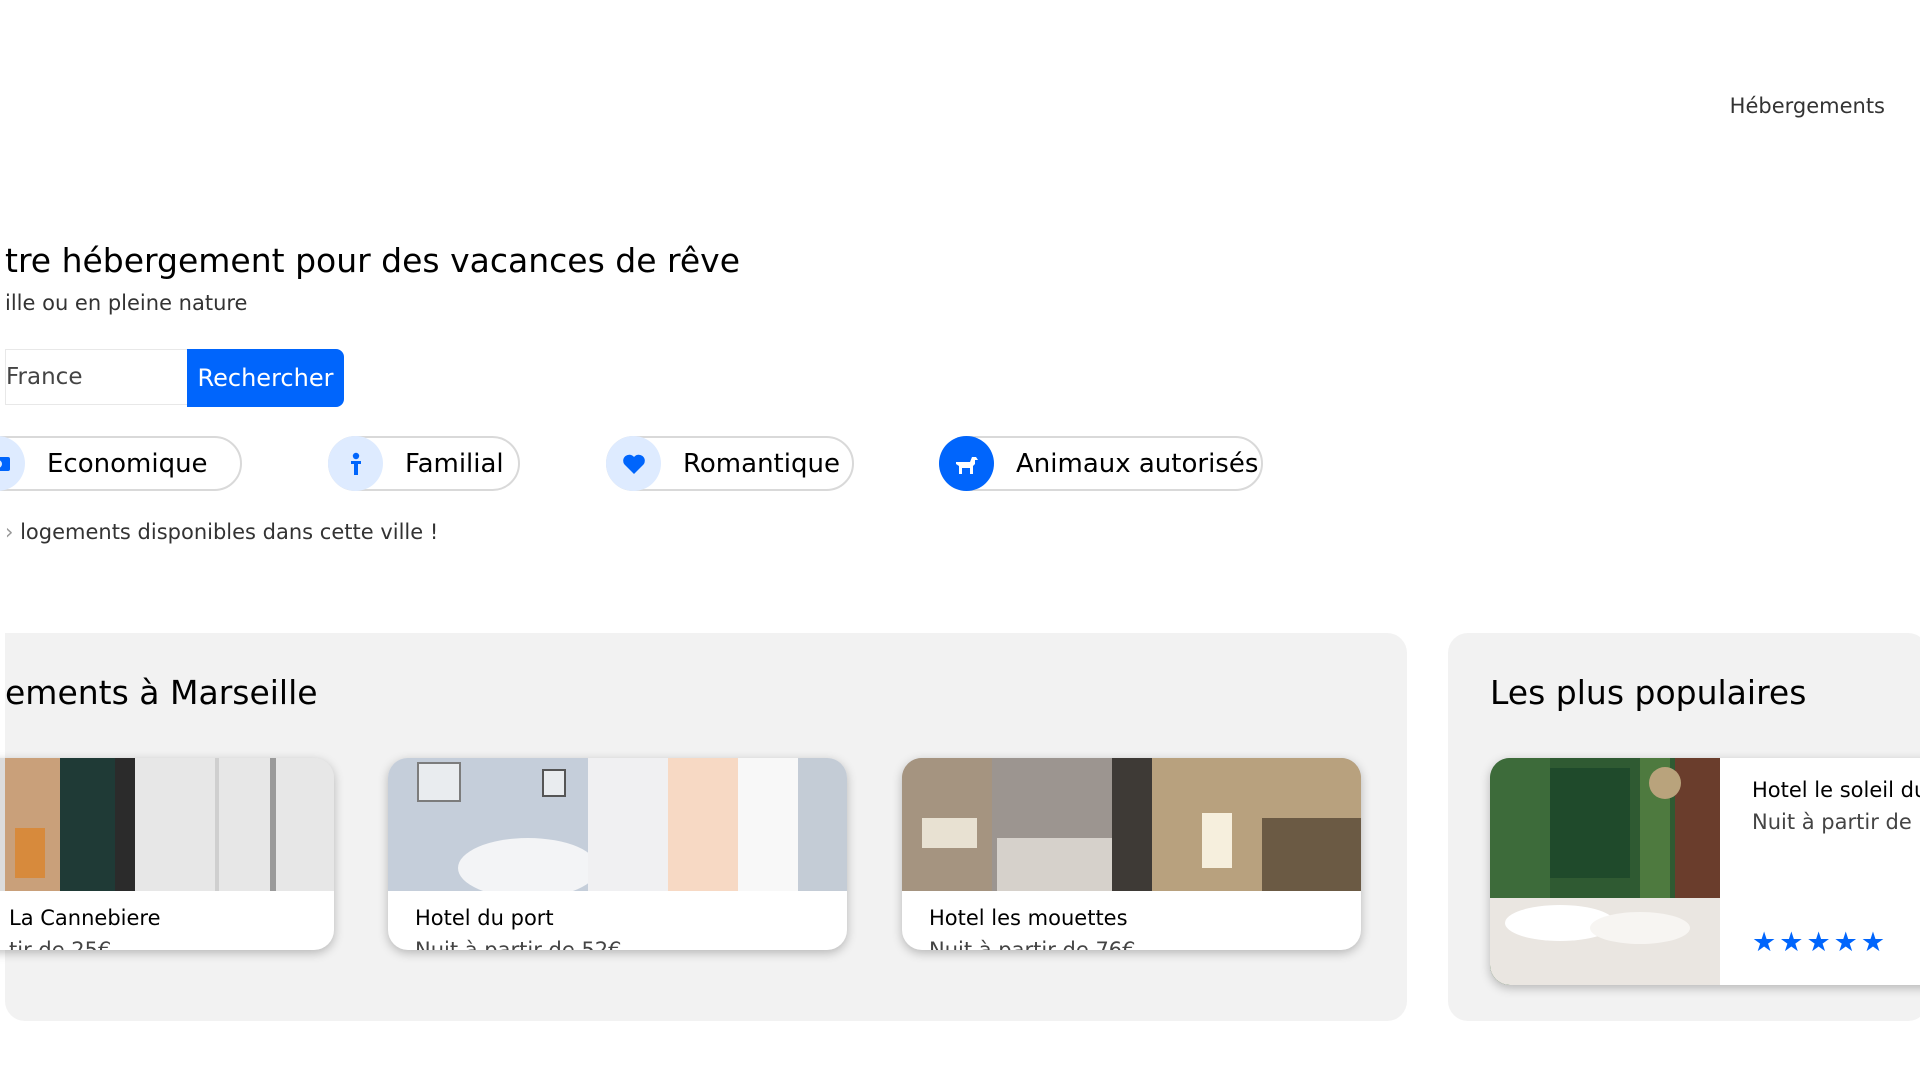 The width and height of the screenshot is (1920, 1080). I want to click on availability-label: logements disponibles dans cette ville !, so click(229, 532).